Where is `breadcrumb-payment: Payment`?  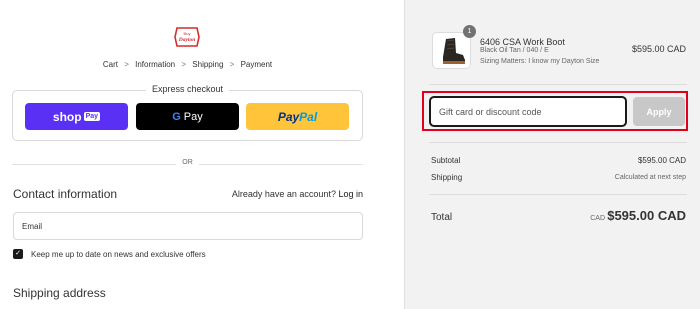 breadcrumb-payment: Payment is located at coordinates (256, 64).